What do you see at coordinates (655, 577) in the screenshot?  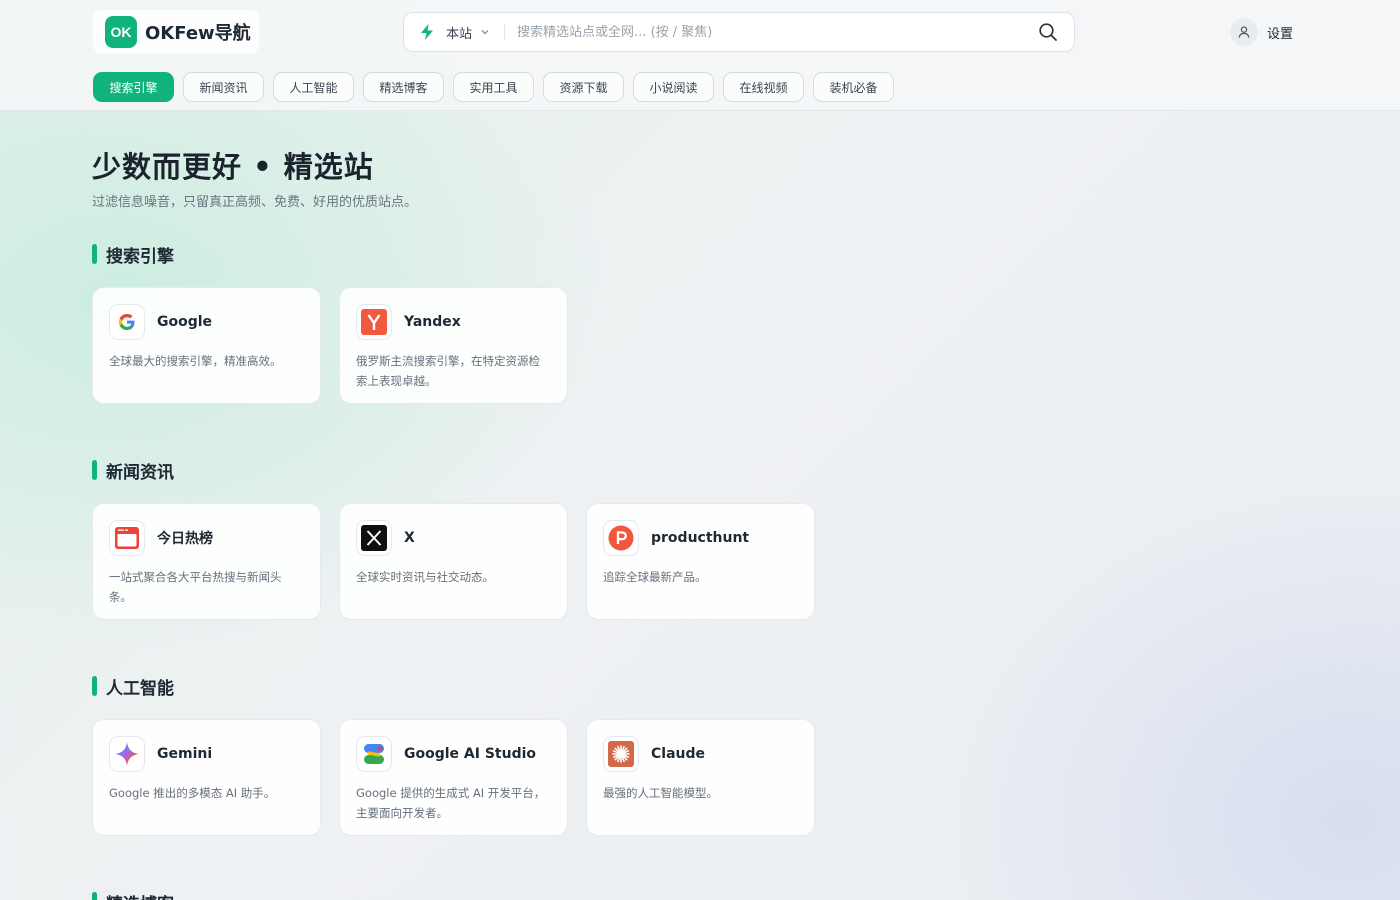 I see `site-desc: 追踪全球最新产品。` at bounding box center [655, 577].